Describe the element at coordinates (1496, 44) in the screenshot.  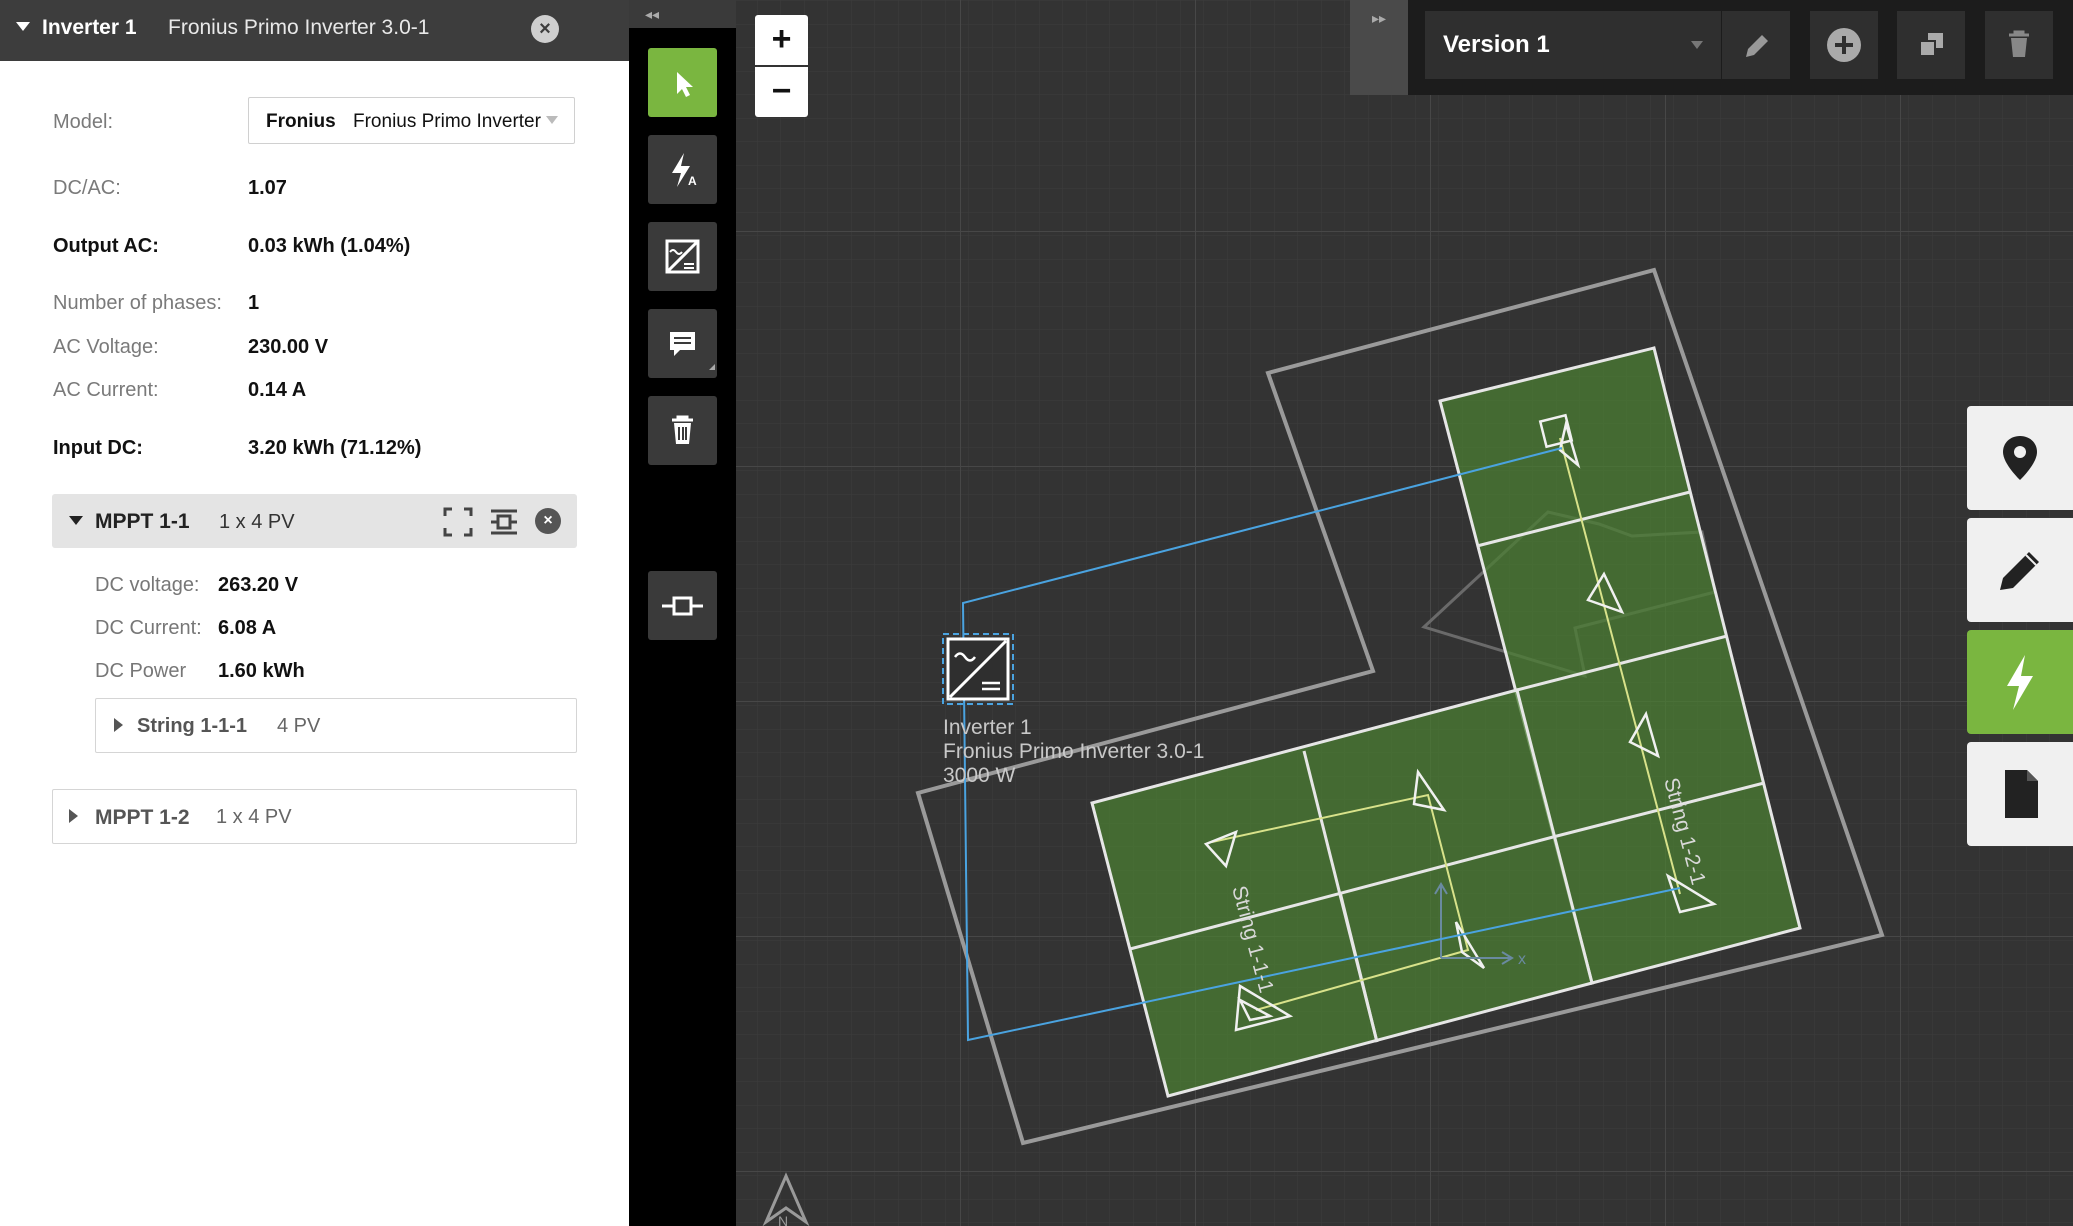
I see `version-label: Version 1` at that location.